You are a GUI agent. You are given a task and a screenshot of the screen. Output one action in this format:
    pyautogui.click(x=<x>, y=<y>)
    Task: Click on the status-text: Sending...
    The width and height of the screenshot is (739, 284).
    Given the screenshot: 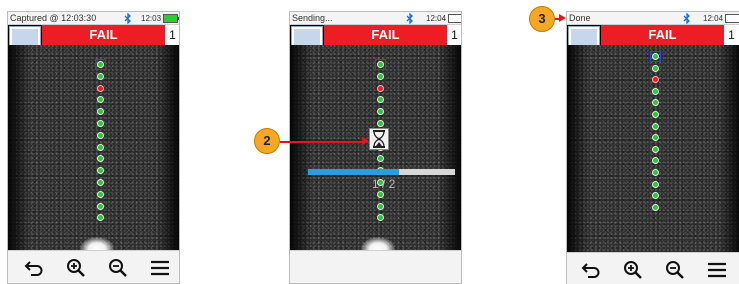 What is the action you would take?
    pyautogui.click(x=312, y=18)
    